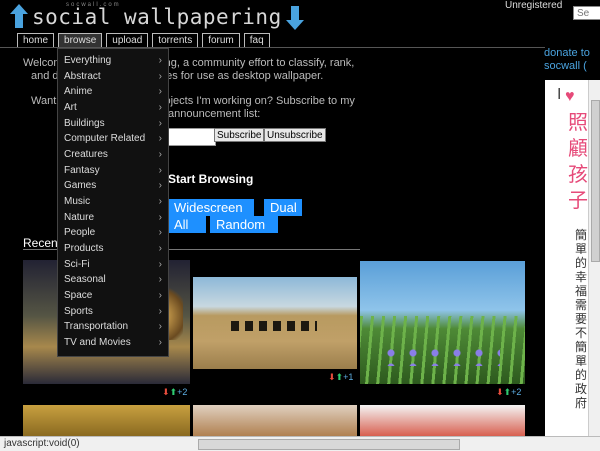 This screenshot has height=451, width=600. Describe the element at coordinates (256, 40) in the screenshot. I see `nav-faq: faq` at that location.